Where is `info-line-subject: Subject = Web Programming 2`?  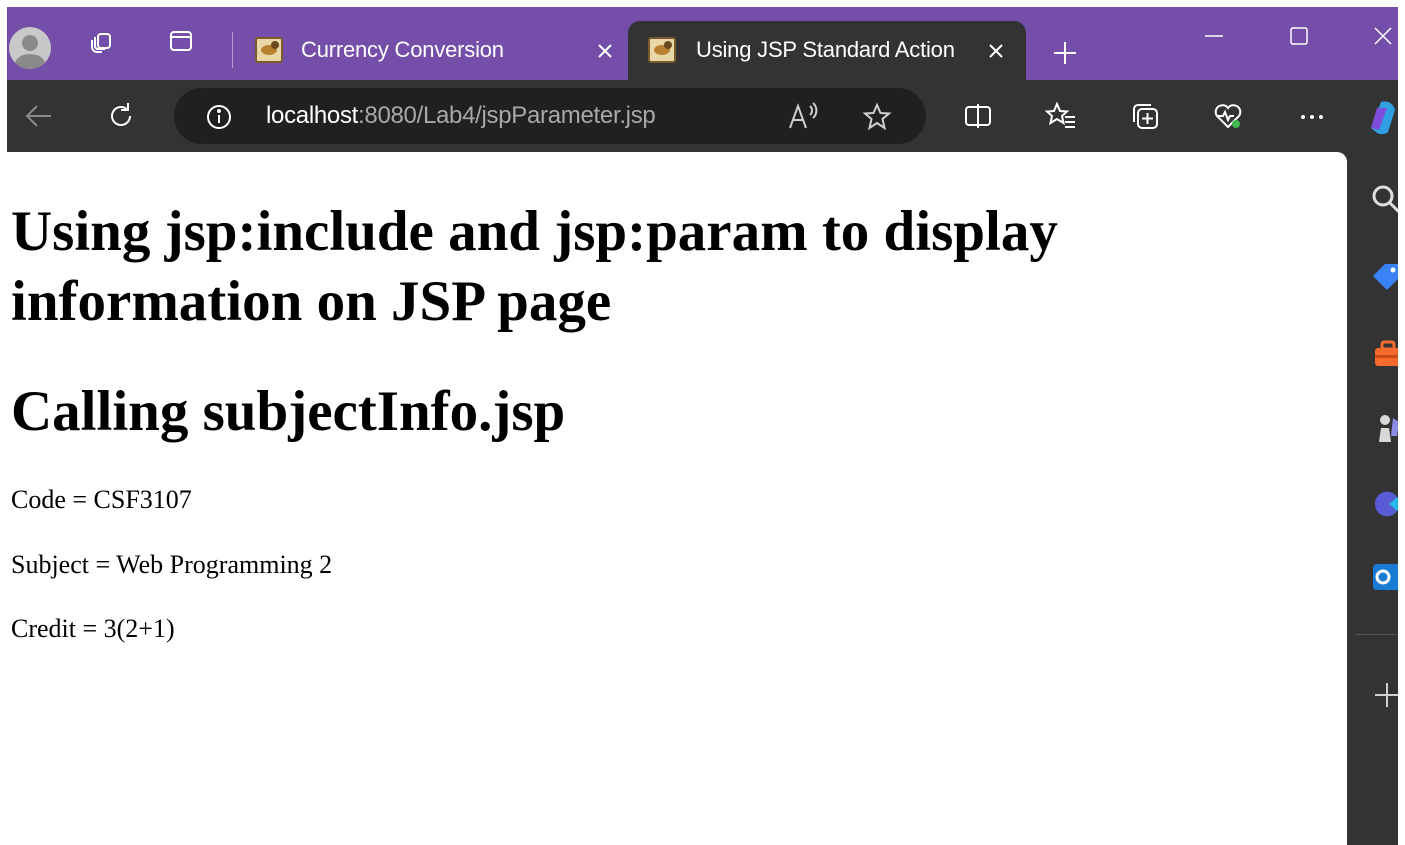 info-line-subject: Subject = Web Programming 2 is located at coordinates (172, 564).